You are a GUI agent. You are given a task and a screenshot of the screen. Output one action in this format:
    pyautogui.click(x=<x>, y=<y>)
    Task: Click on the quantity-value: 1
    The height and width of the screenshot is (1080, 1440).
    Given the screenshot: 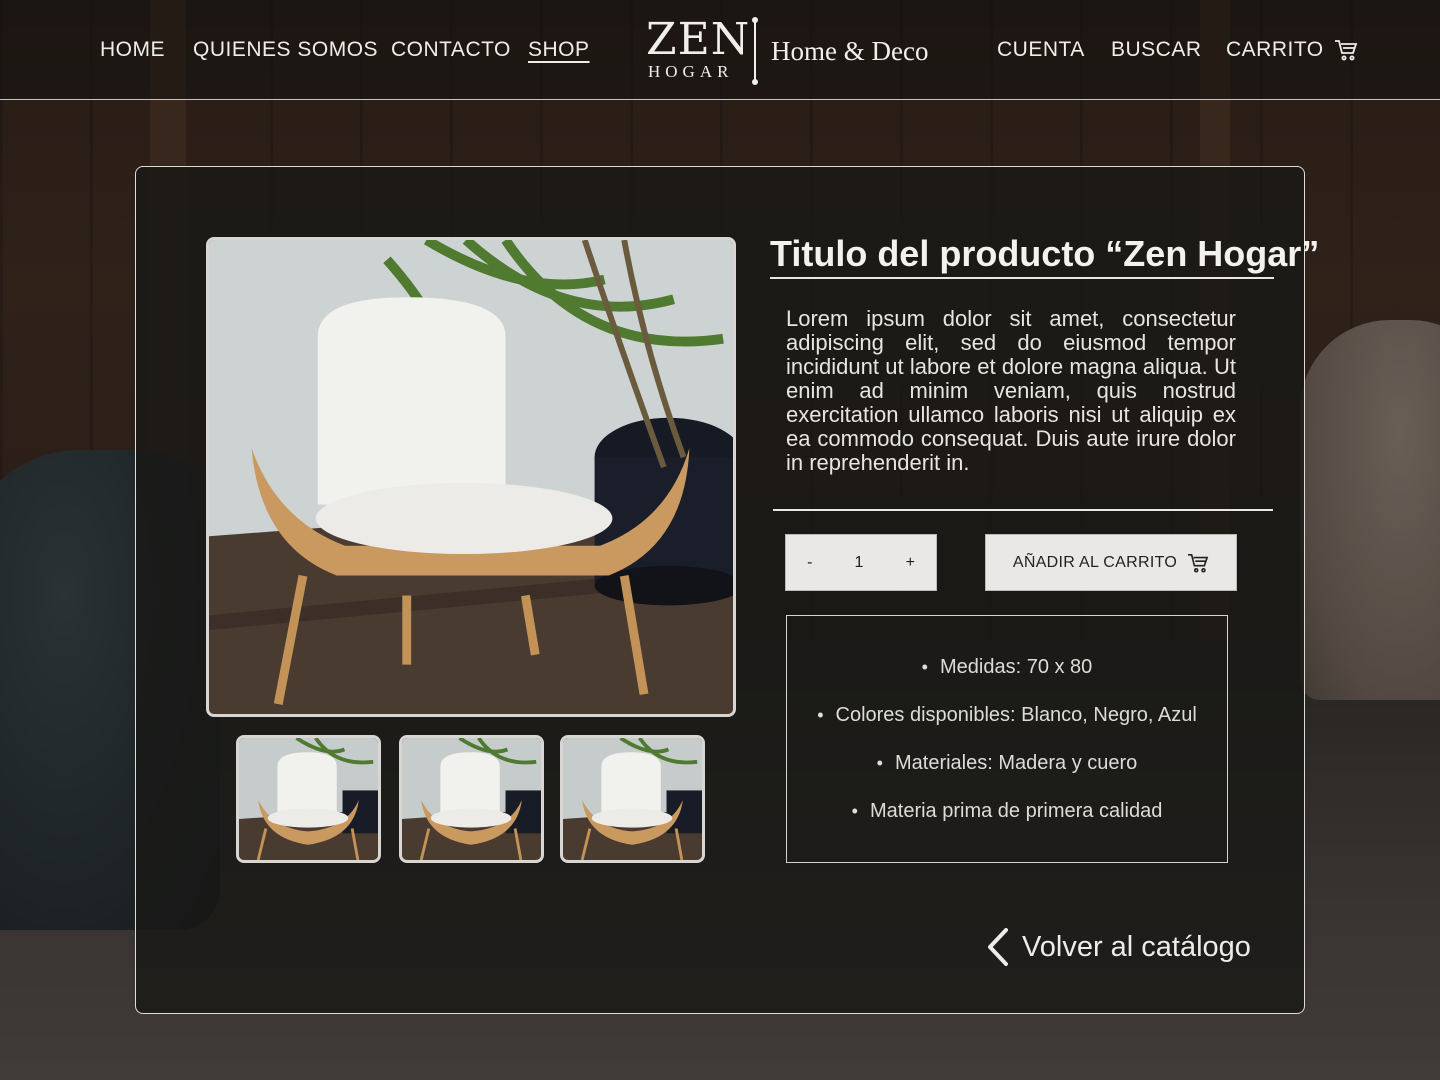 What is the action you would take?
    pyautogui.click(x=859, y=563)
    